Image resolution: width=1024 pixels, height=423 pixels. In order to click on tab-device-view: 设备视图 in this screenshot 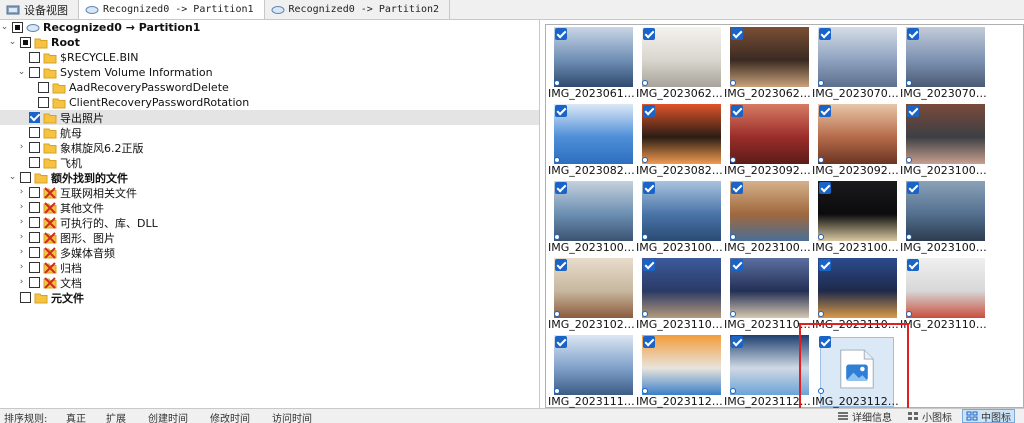, I will do `click(39, 9)`.